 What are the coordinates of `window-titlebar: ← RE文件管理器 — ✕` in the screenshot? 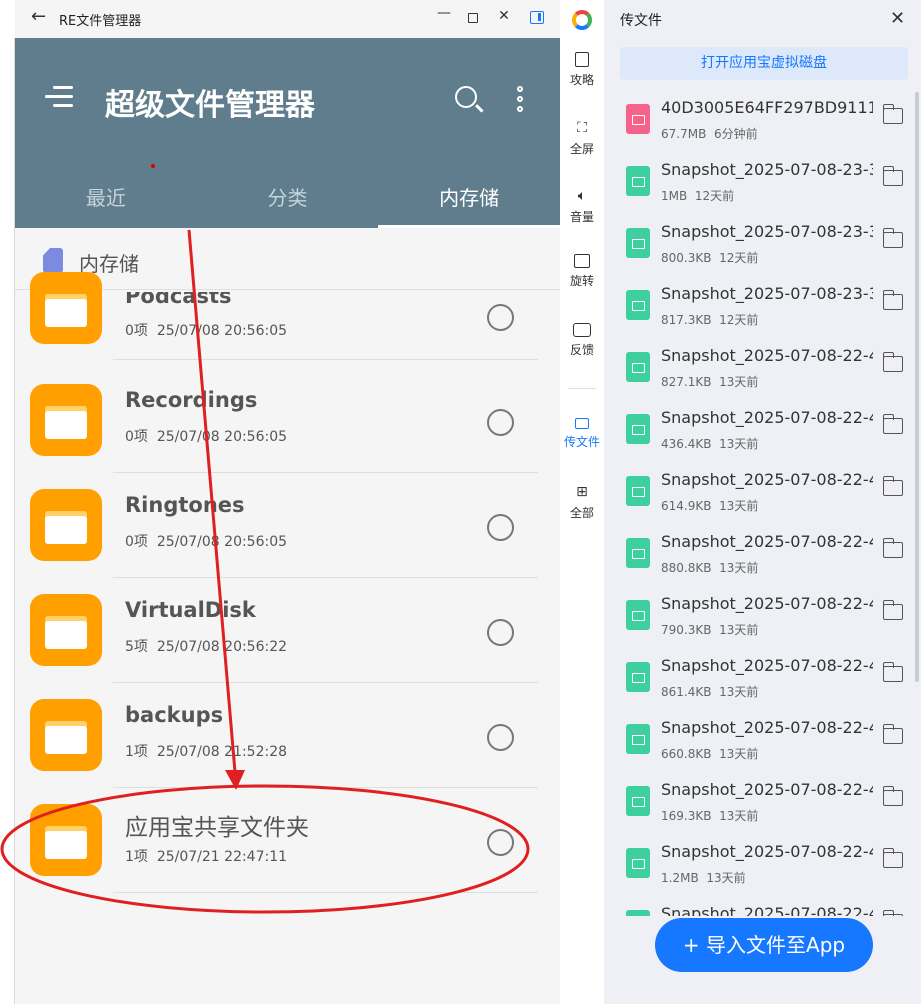 It's located at (287, 19).